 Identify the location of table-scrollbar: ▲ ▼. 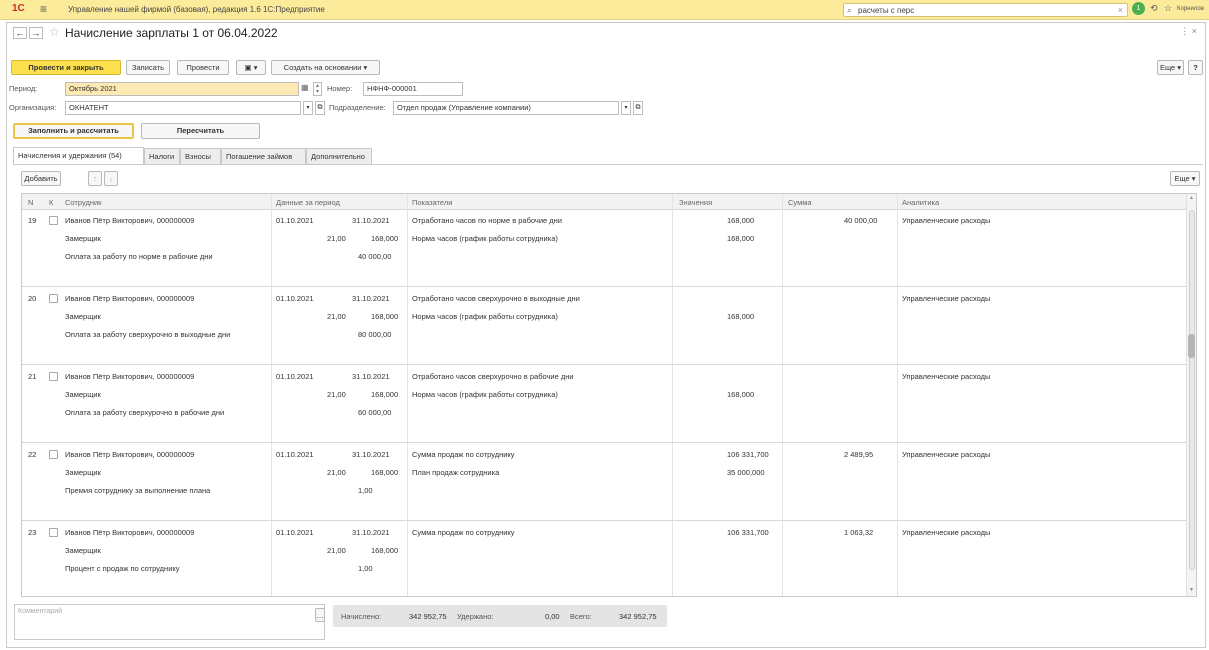
(1191, 395).